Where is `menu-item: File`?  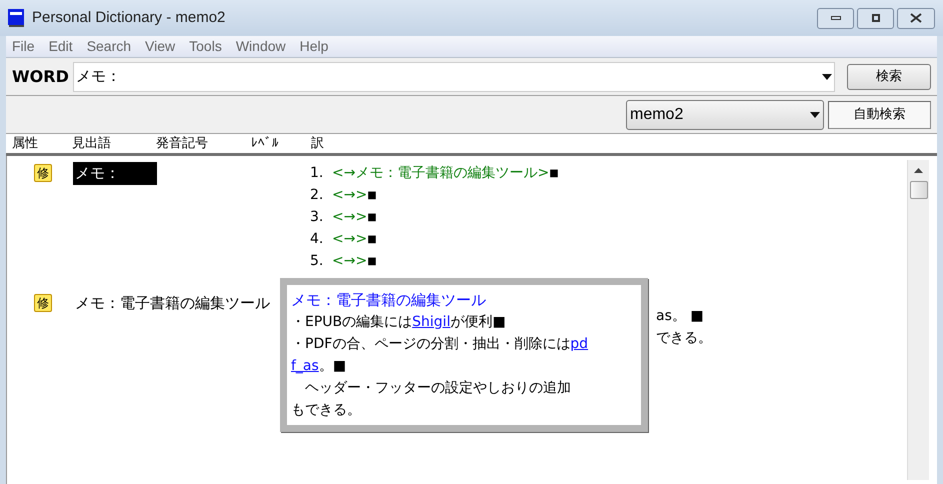
menu-item: File is located at coordinates (23, 46).